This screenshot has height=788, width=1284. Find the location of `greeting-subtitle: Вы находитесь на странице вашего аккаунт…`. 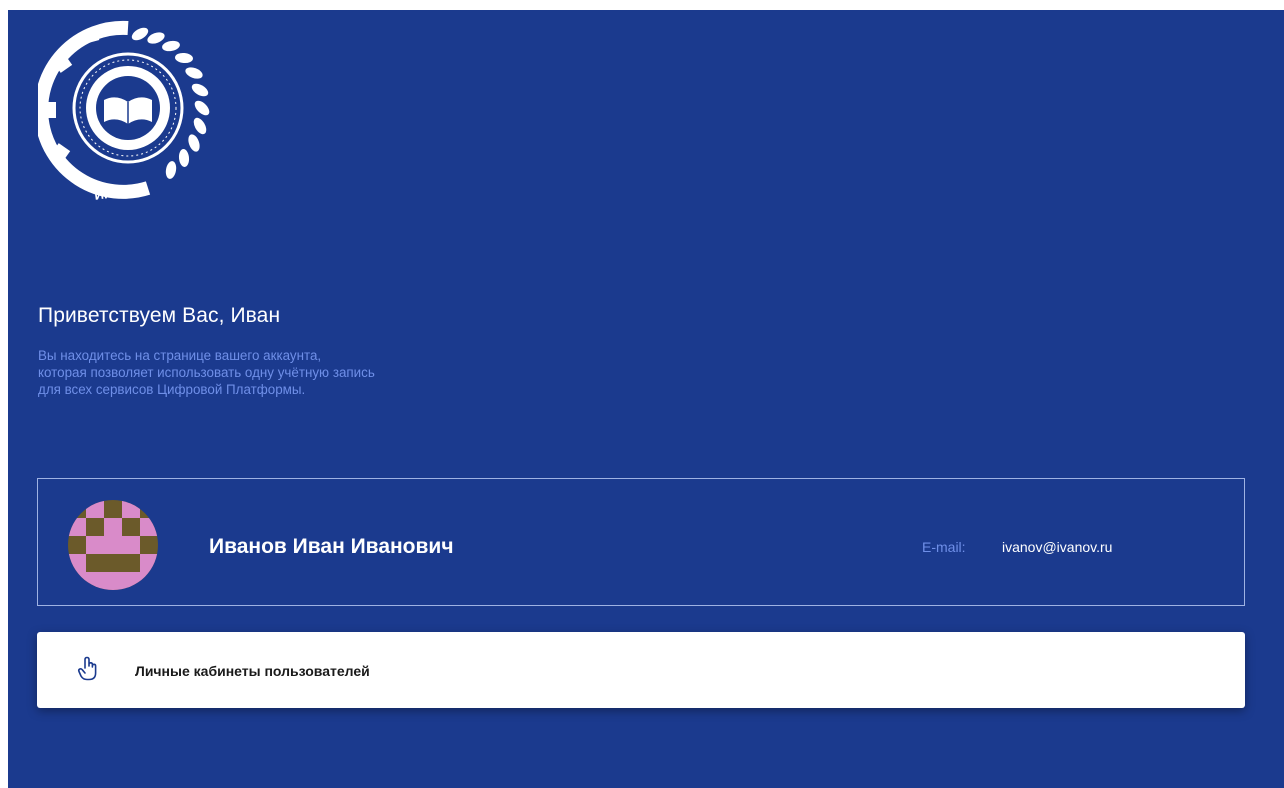

greeting-subtitle: Вы находитесь на странице вашего аккаунт… is located at coordinates (298, 372).